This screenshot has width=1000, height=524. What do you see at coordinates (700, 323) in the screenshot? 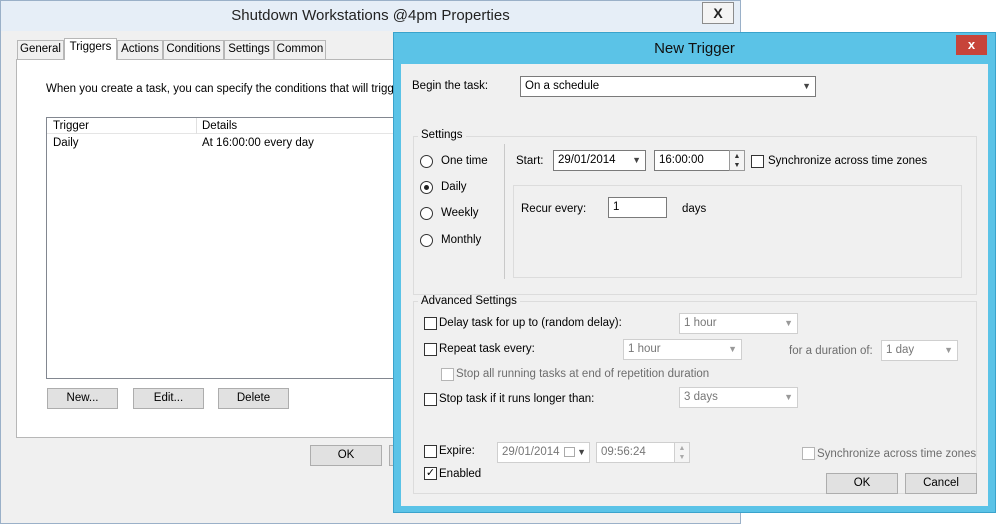
I see `delay-value: 1 hour` at bounding box center [700, 323].